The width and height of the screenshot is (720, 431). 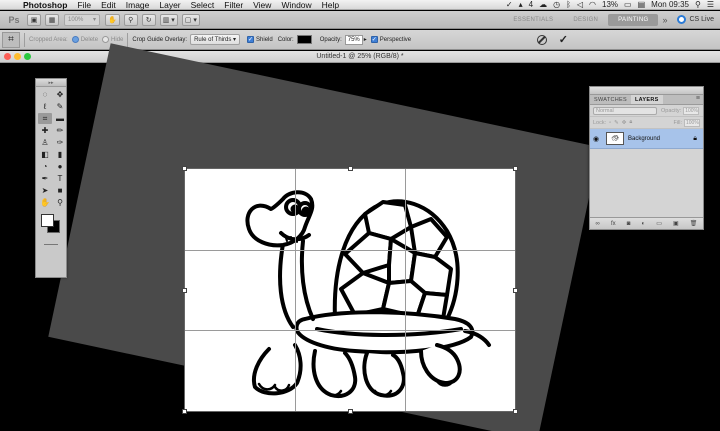 I want to click on crop-handle-bottom-left, so click(x=184, y=411).